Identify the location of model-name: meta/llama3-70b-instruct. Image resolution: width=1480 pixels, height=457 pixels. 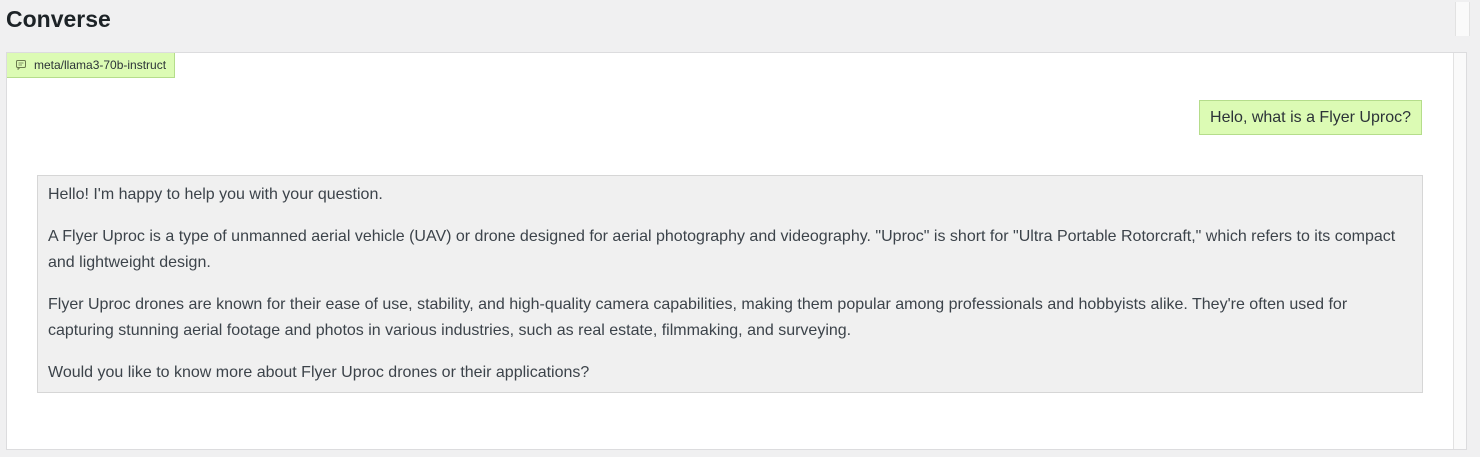
(100, 65).